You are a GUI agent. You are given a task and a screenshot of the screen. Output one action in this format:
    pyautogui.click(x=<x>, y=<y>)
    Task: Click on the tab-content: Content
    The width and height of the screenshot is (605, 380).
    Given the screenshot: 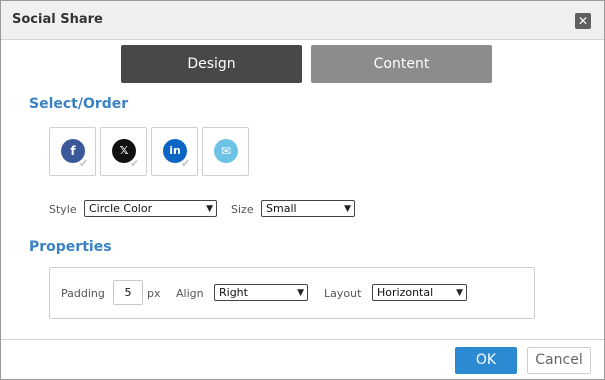 What is the action you would take?
    pyautogui.click(x=401, y=64)
    